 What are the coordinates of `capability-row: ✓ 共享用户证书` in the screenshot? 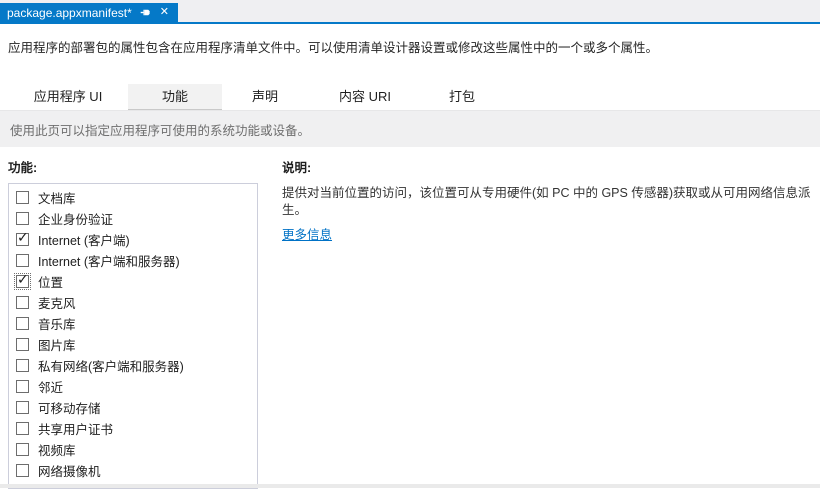 It's located at (133, 428).